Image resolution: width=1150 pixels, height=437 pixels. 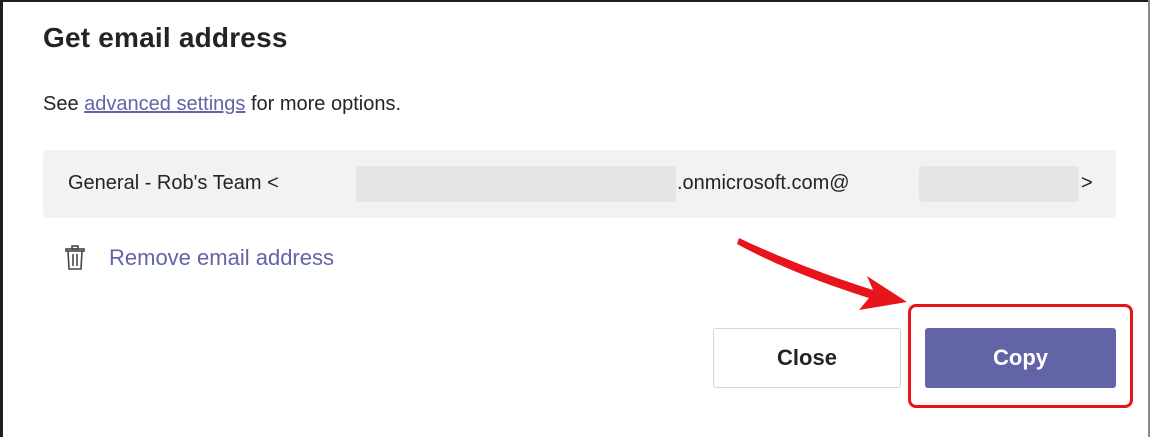 What do you see at coordinates (221, 258) in the screenshot?
I see `remove-email-link: Remove email address` at bounding box center [221, 258].